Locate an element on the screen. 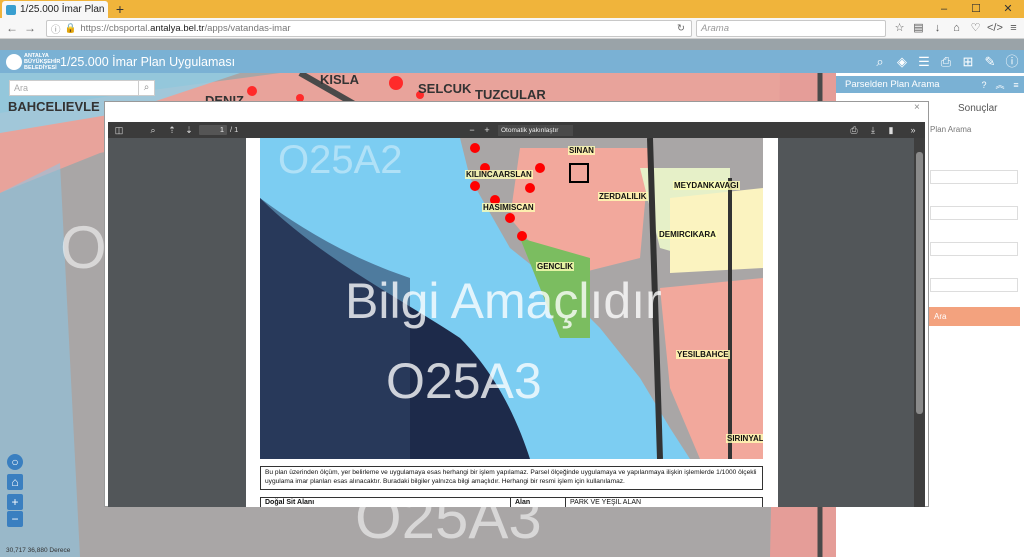  back-icon: ← is located at coordinates (12, 28).